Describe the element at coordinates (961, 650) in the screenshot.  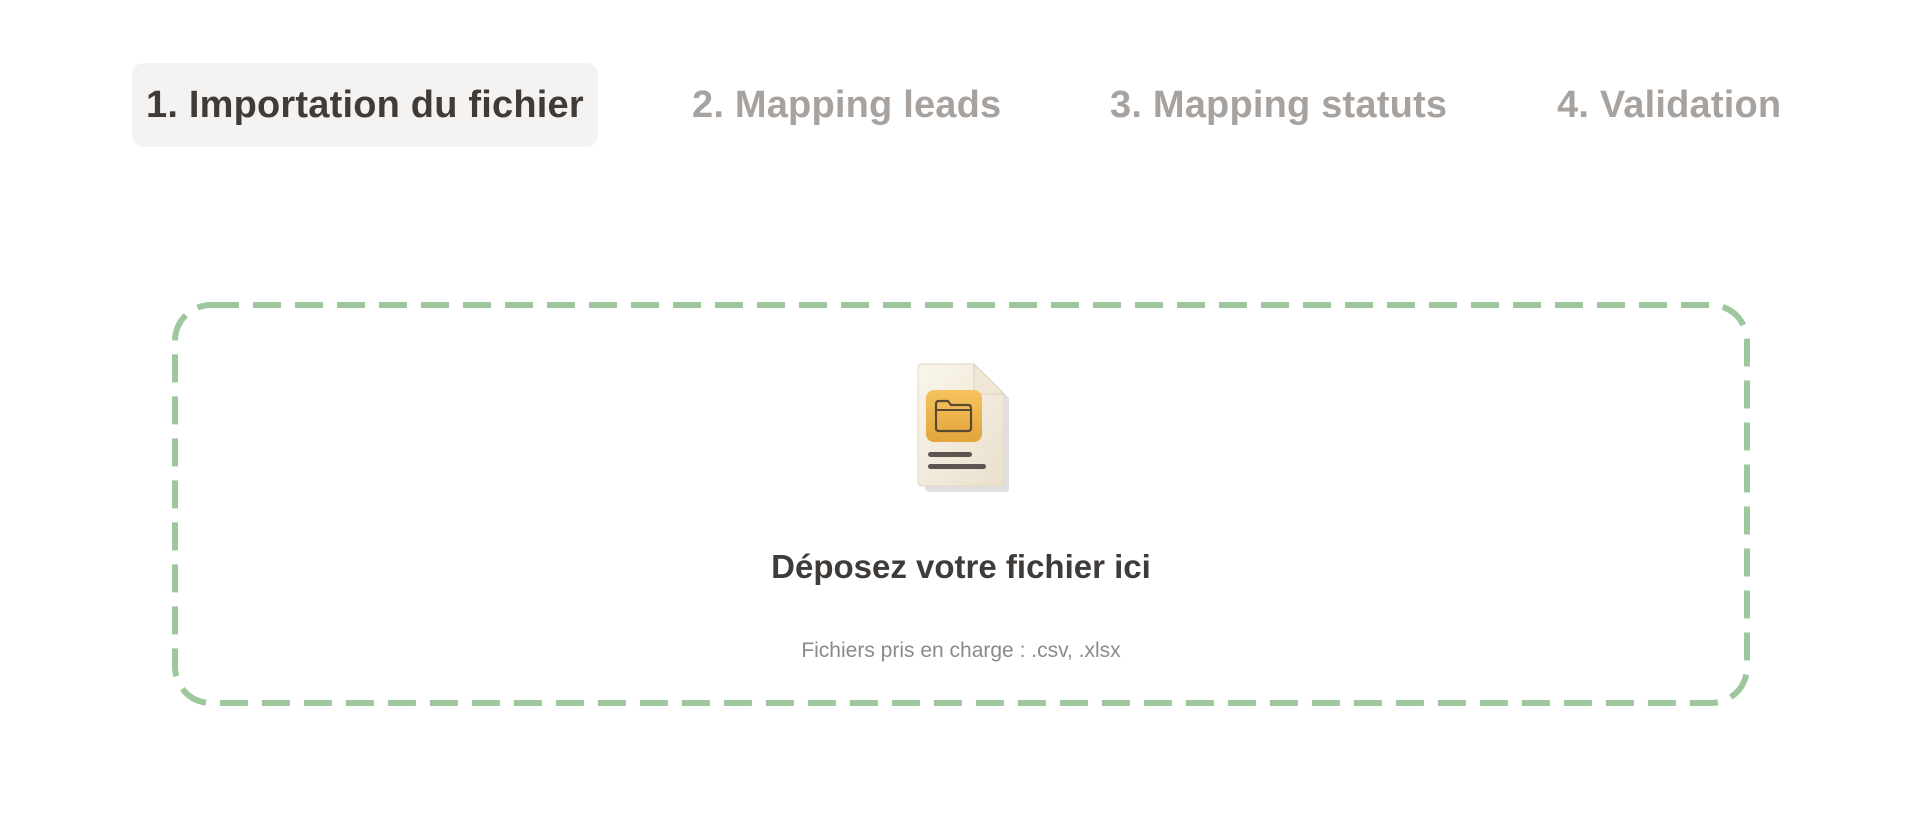
I see `dropzone-supported-formats: Fichiers pris en charge : .csv, .xlsx` at that location.